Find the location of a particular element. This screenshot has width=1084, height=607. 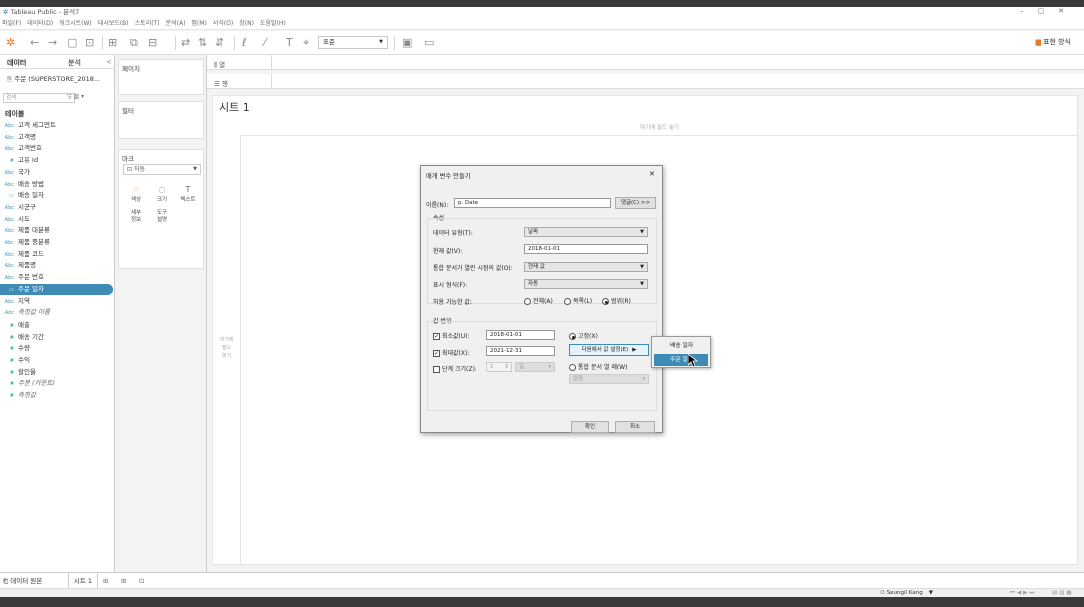

drop-field-top: 여기에 필드 놓기 is located at coordinates (659, 126).